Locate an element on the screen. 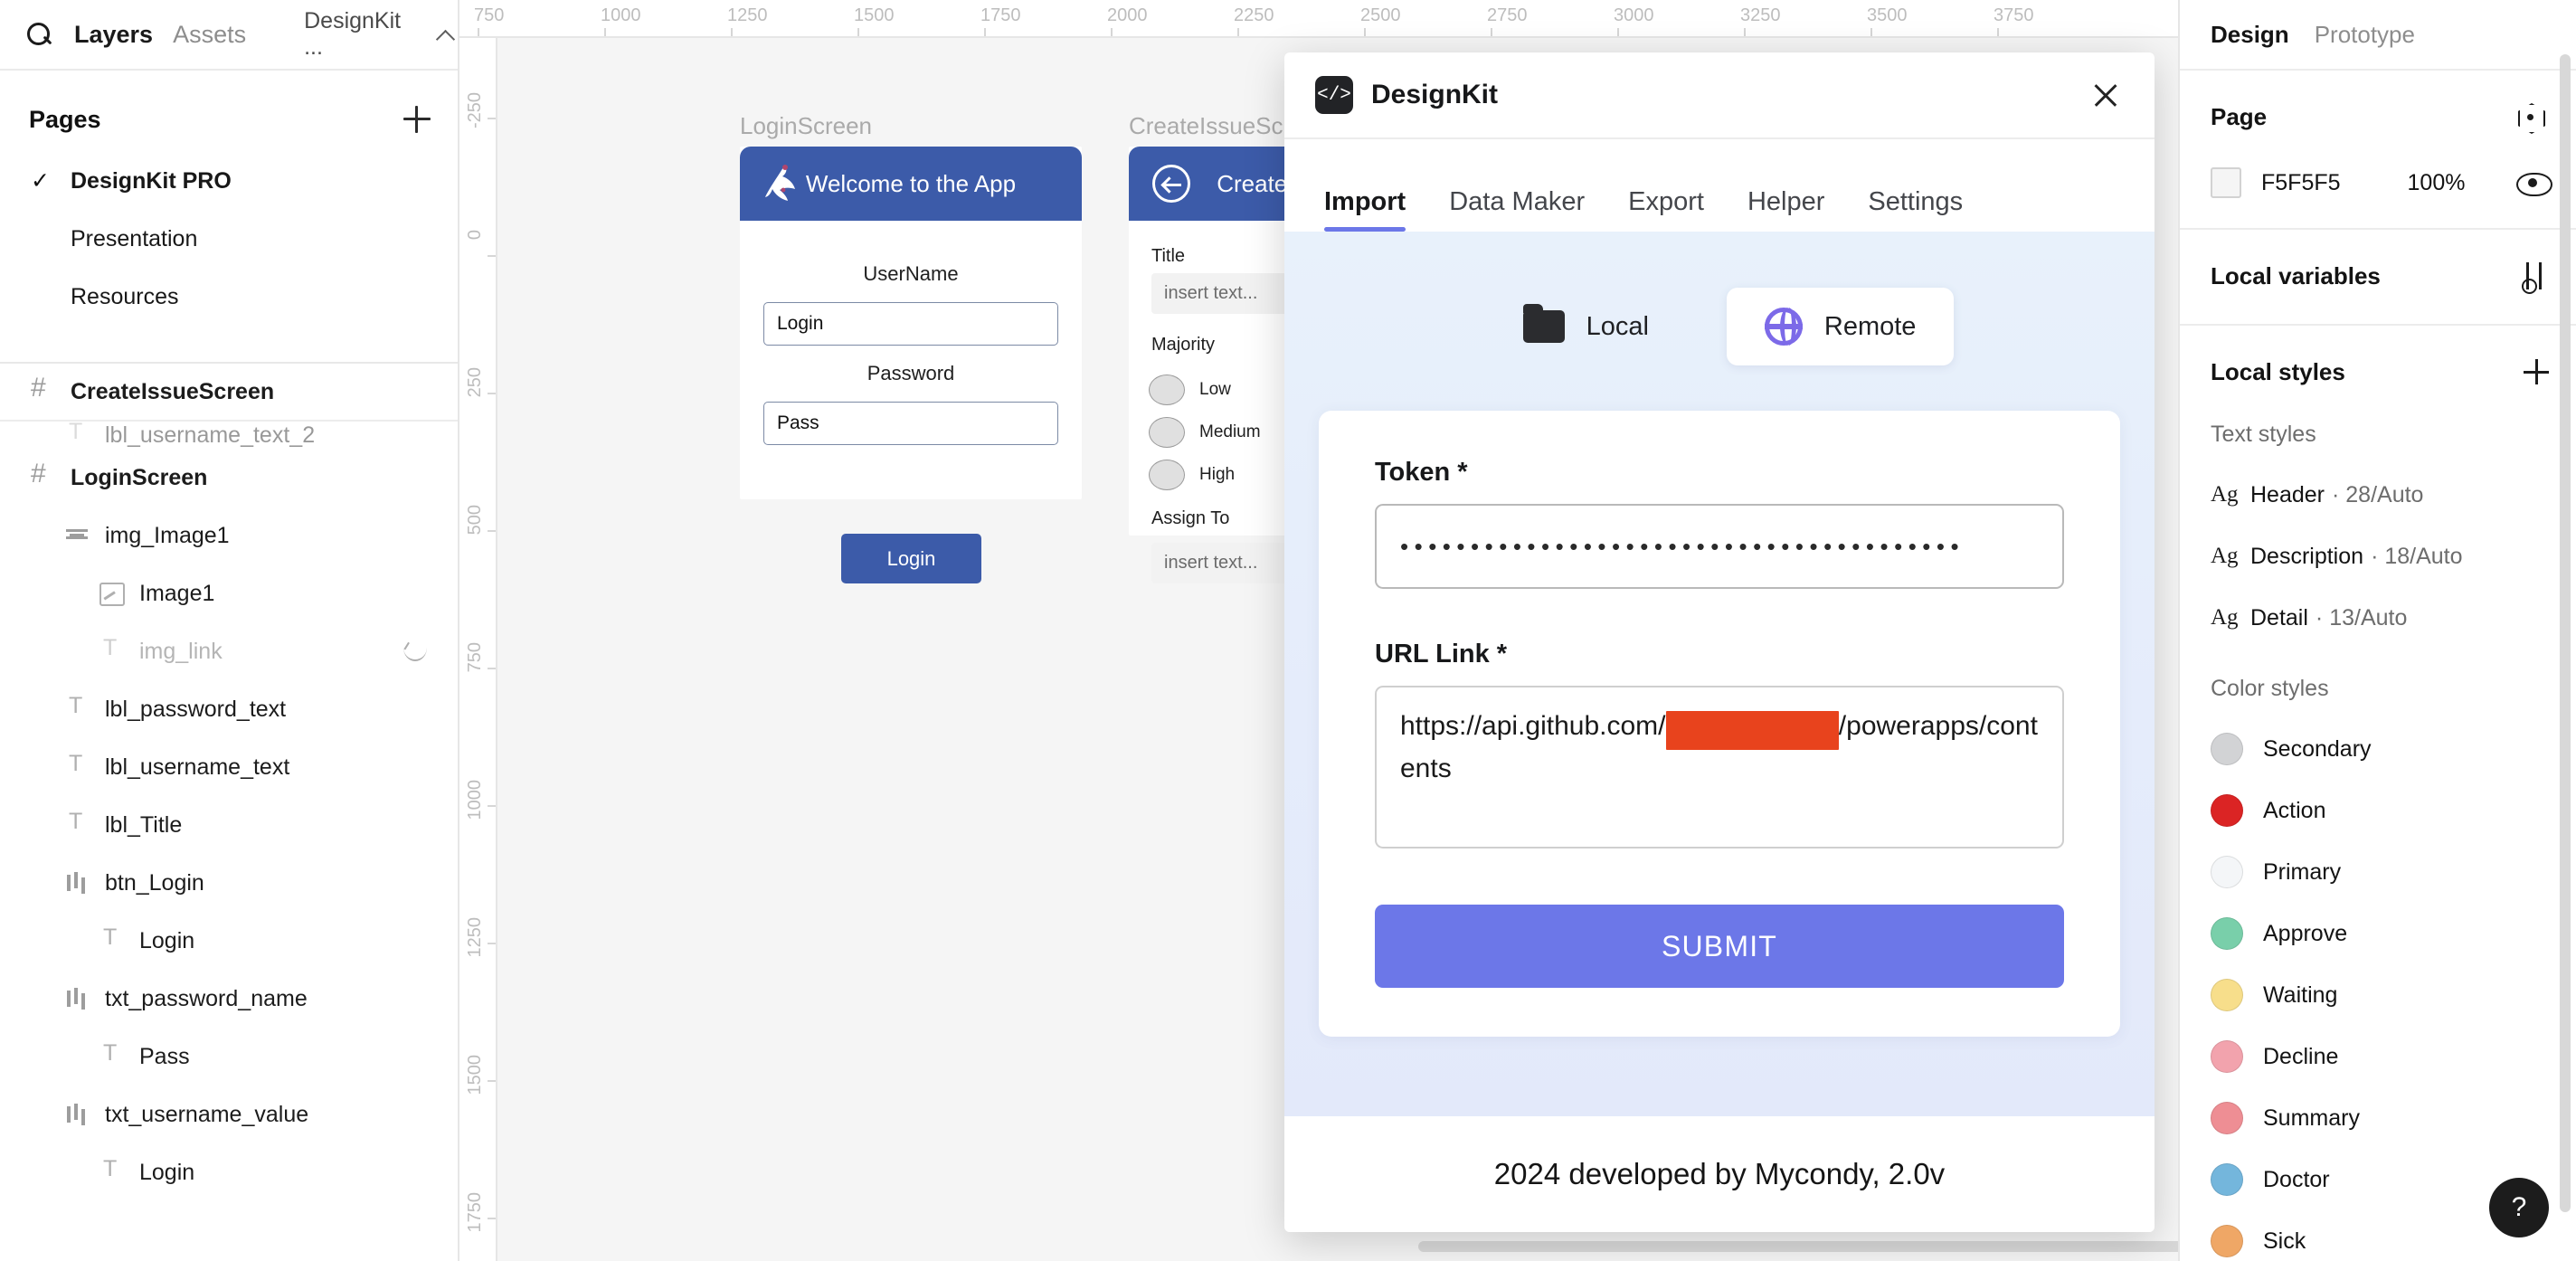 The height and width of the screenshot is (1261, 2576). frame-icon is located at coordinates (42, 390).